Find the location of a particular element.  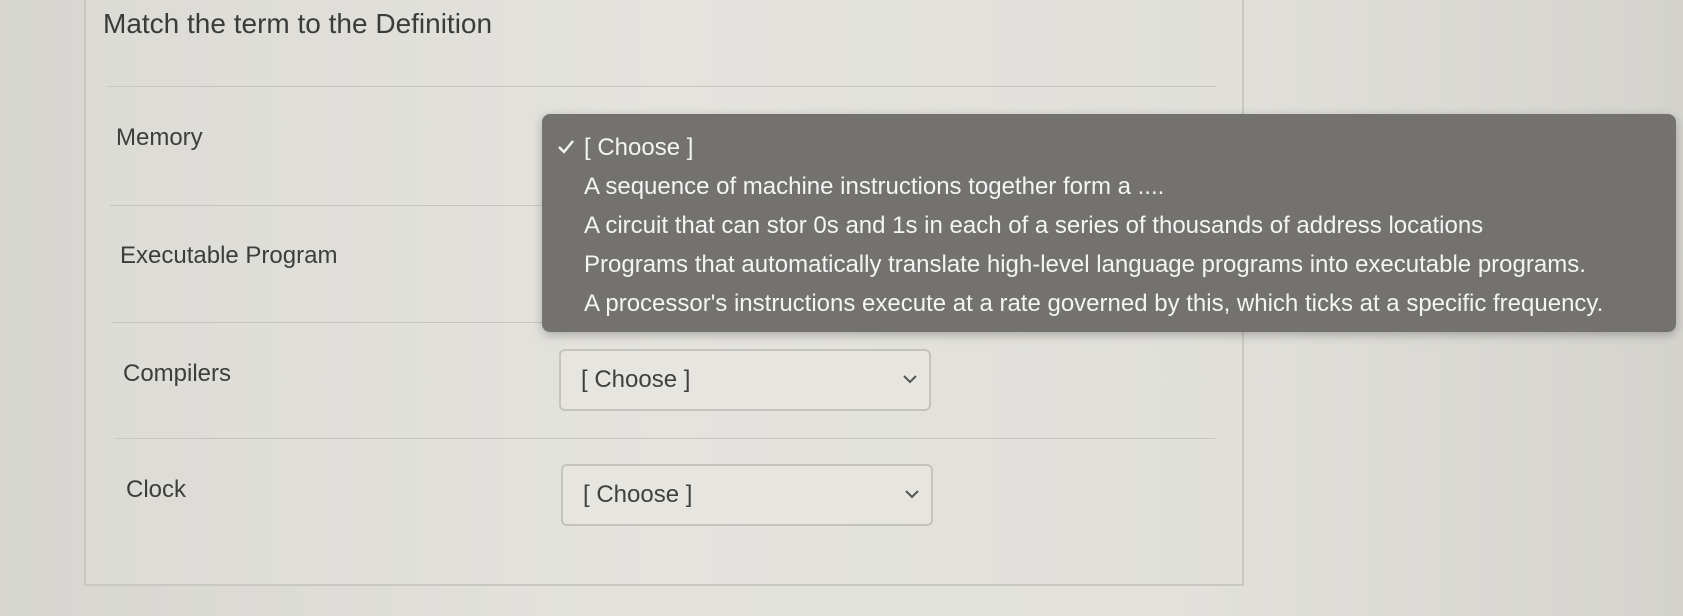

term-memory: Memory is located at coordinates (159, 137).